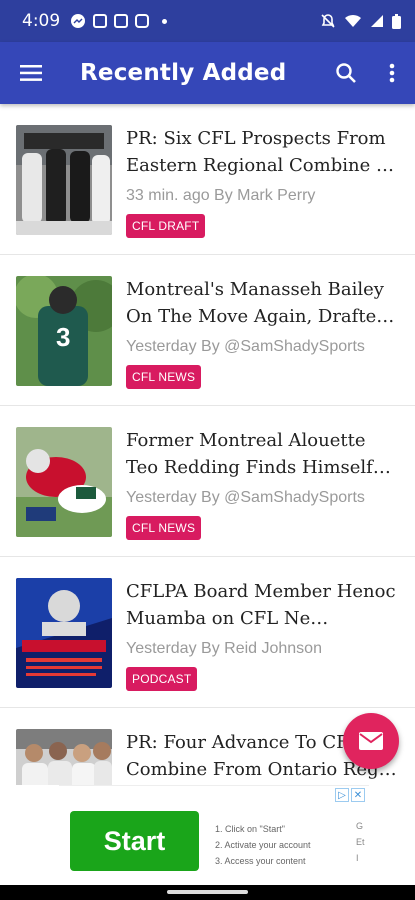  Describe the element at coordinates (358, 795) in the screenshot. I see `ad-close-icon: ✕` at that location.